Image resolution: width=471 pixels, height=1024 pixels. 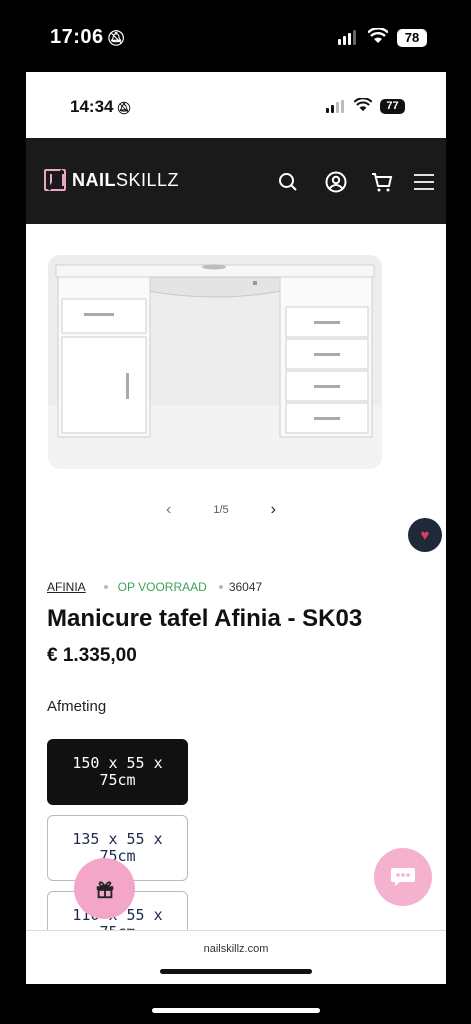 I want to click on battery-indicator: 78, so click(x=412, y=38).